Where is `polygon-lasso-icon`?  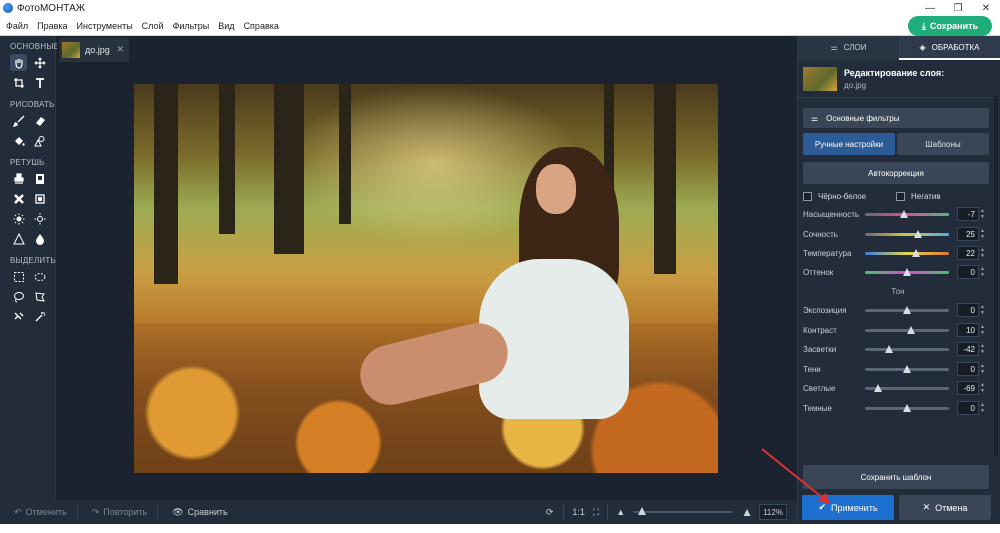
polygon-lasso-icon is located at coordinates (39, 296).